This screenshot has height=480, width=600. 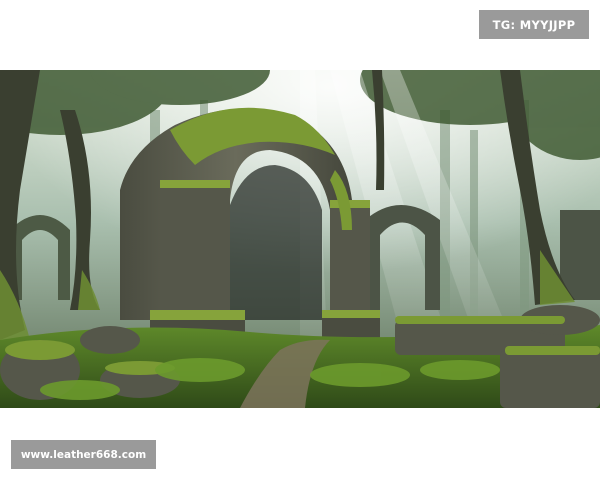 I want to click on website-watermark-badge: www.leather668.com, so click(x=83, y=454).